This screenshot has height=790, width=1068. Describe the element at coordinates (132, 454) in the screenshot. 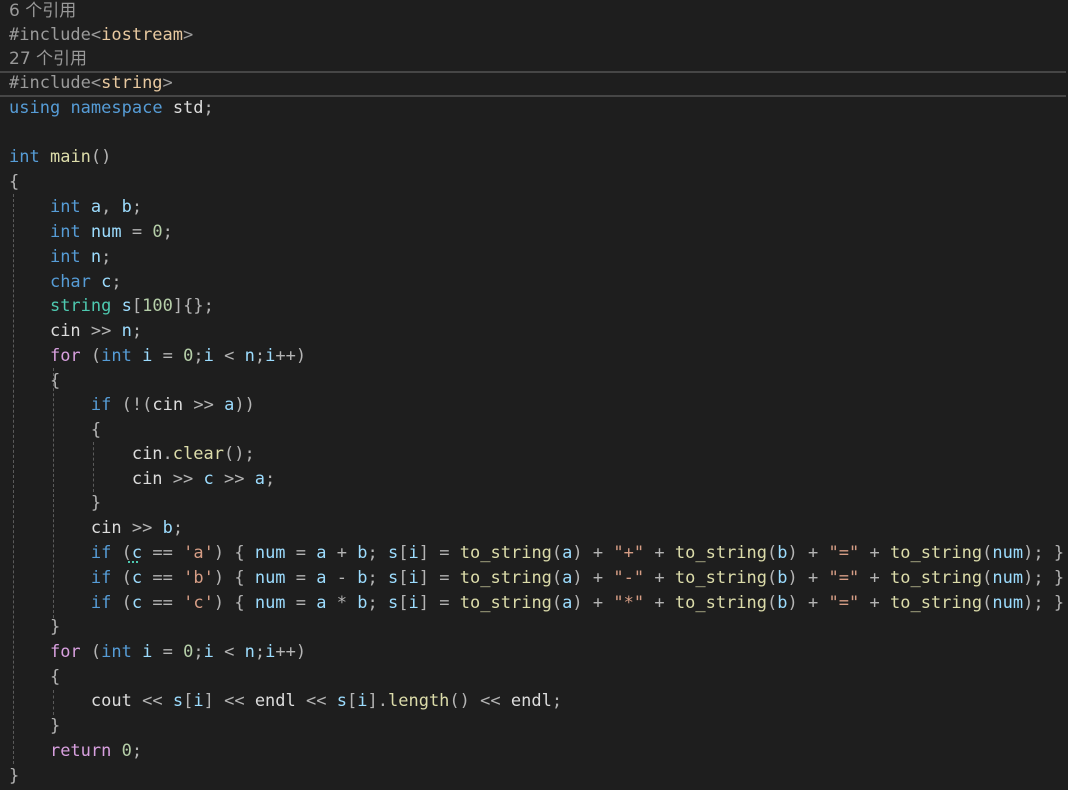

I see `code-line-17: cin.clear();` at that location.